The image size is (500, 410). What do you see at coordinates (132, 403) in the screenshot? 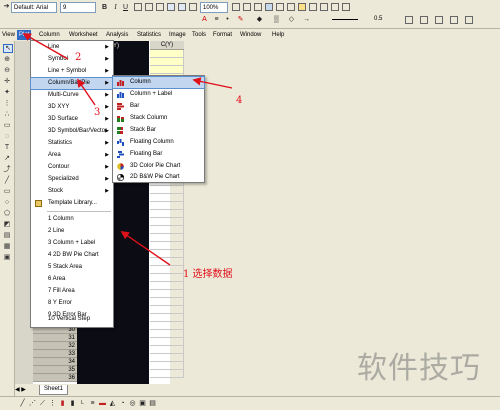
I see `polar-plot-icon: ◎` at bounding box center [132, 403].